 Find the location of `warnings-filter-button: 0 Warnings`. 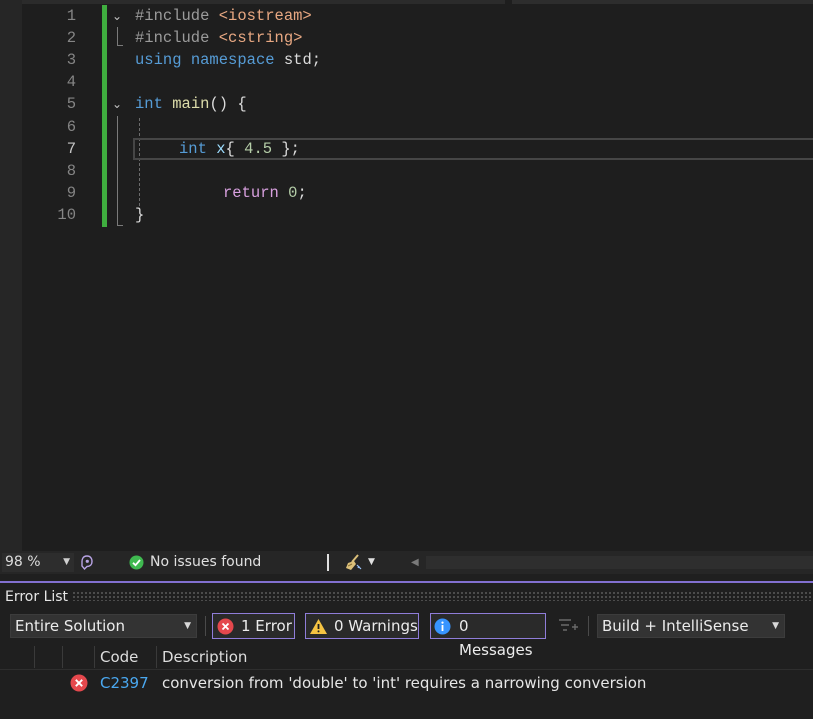

warnings-filter-button: 0 Warnings is located at coordinates (362, 626).